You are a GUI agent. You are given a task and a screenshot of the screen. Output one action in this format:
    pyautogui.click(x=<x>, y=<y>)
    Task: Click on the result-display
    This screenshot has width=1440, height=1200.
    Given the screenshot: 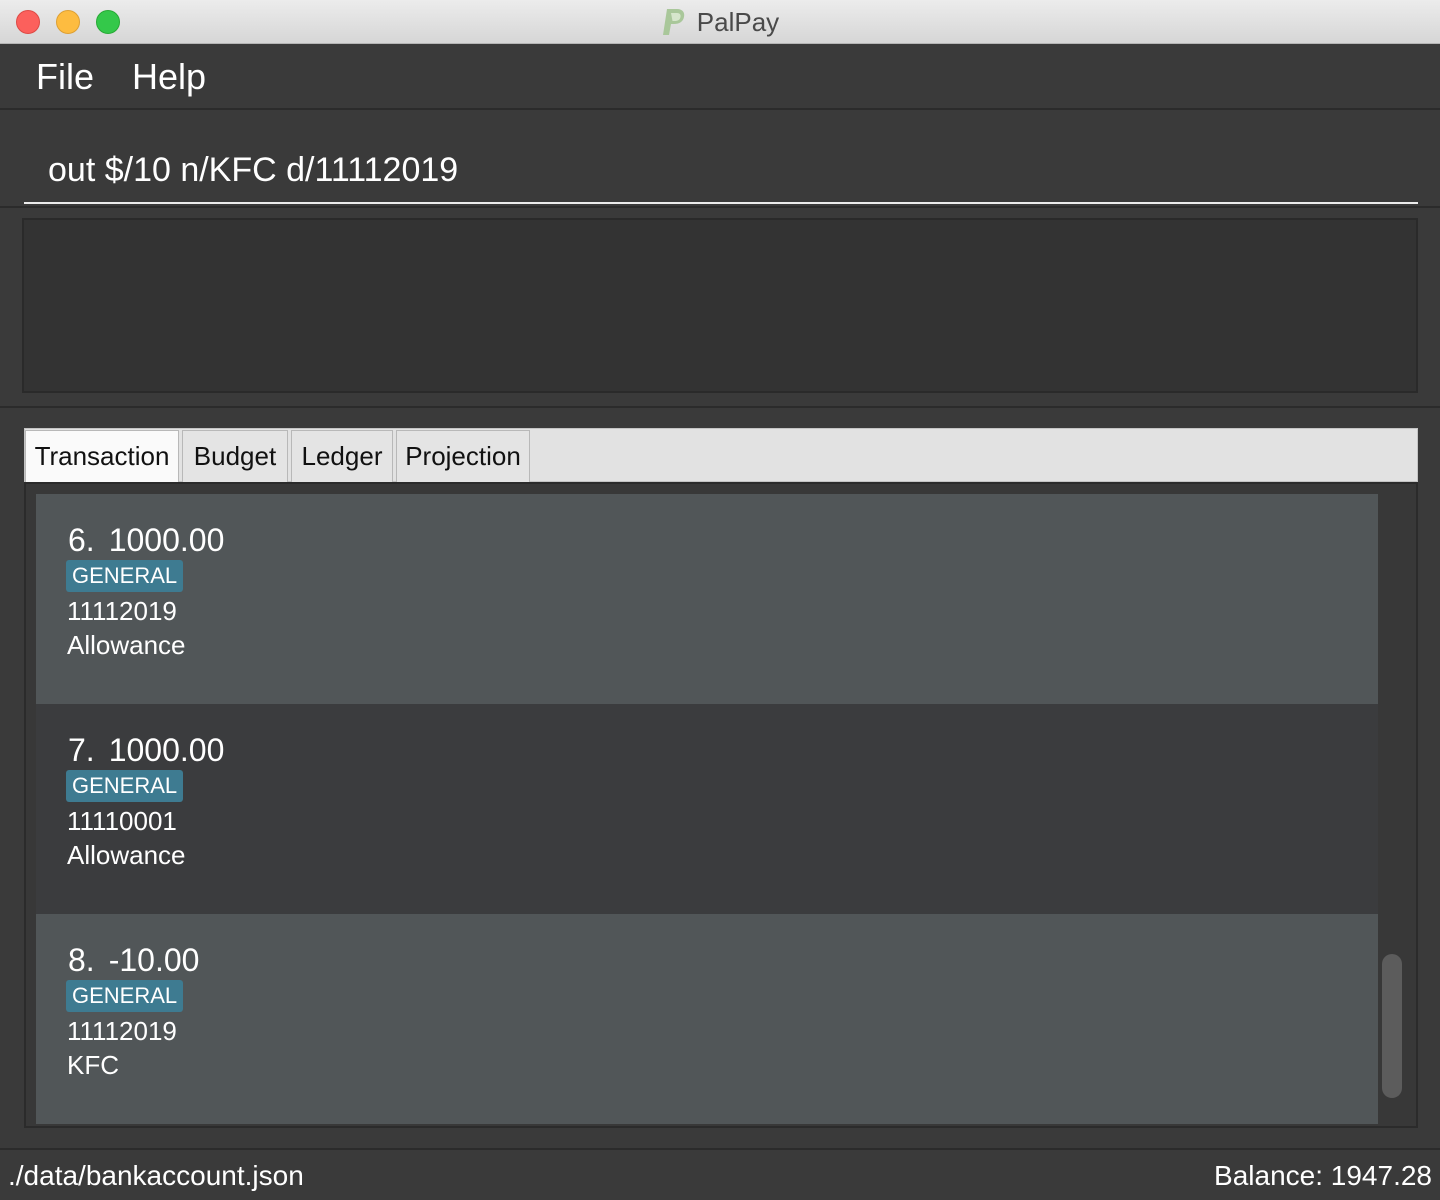 What is the action you would take?
    pyautogui.click(x=720, y=305)
    